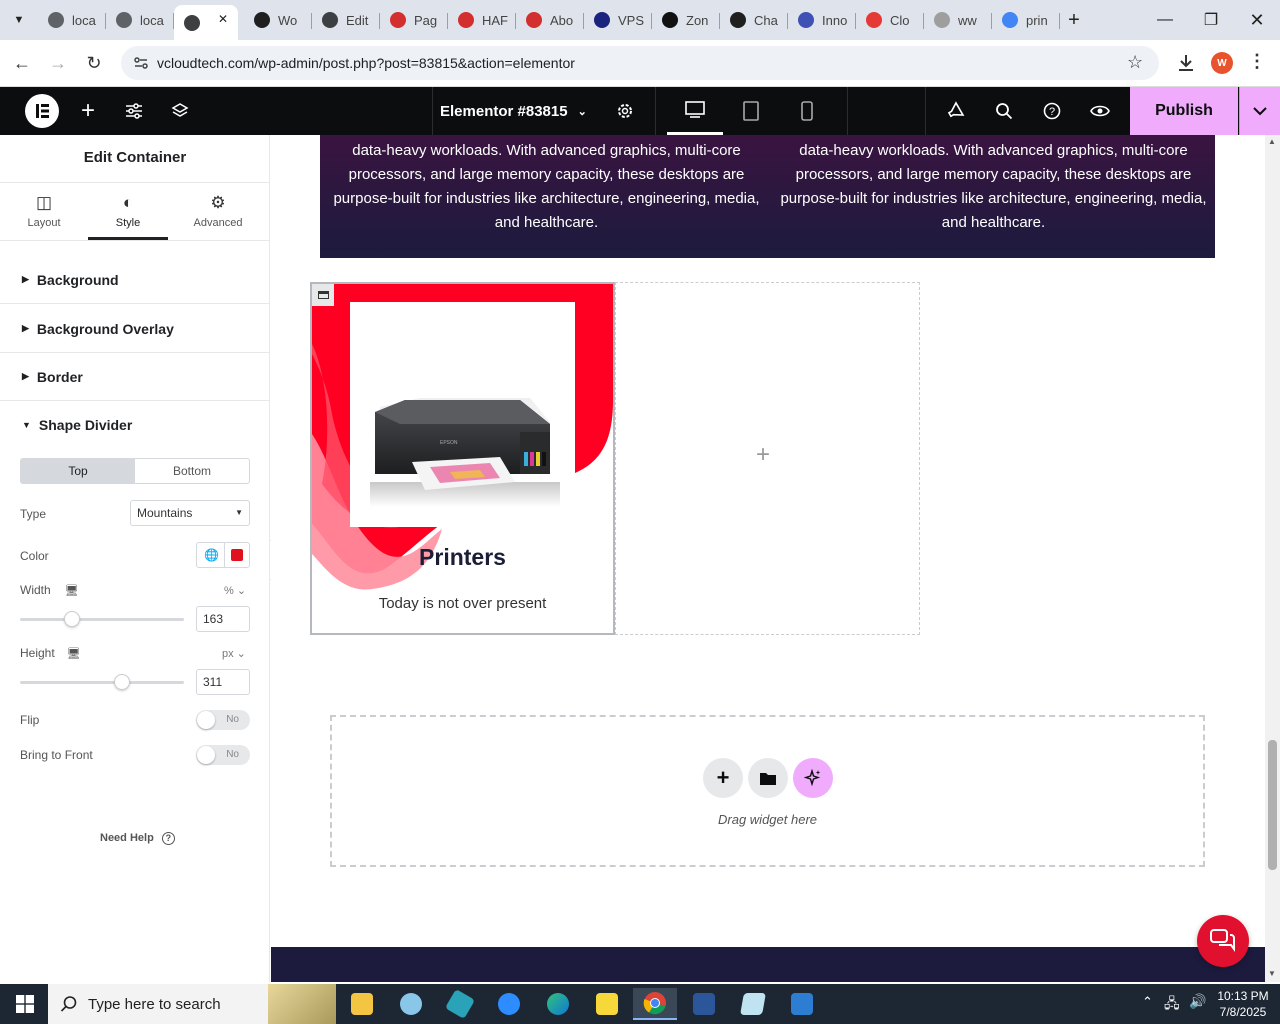 The image size is (1280, 1024). Describe the element at coordinates (88, 111) in the screenshot. I see `add-element-button: +` at that location.